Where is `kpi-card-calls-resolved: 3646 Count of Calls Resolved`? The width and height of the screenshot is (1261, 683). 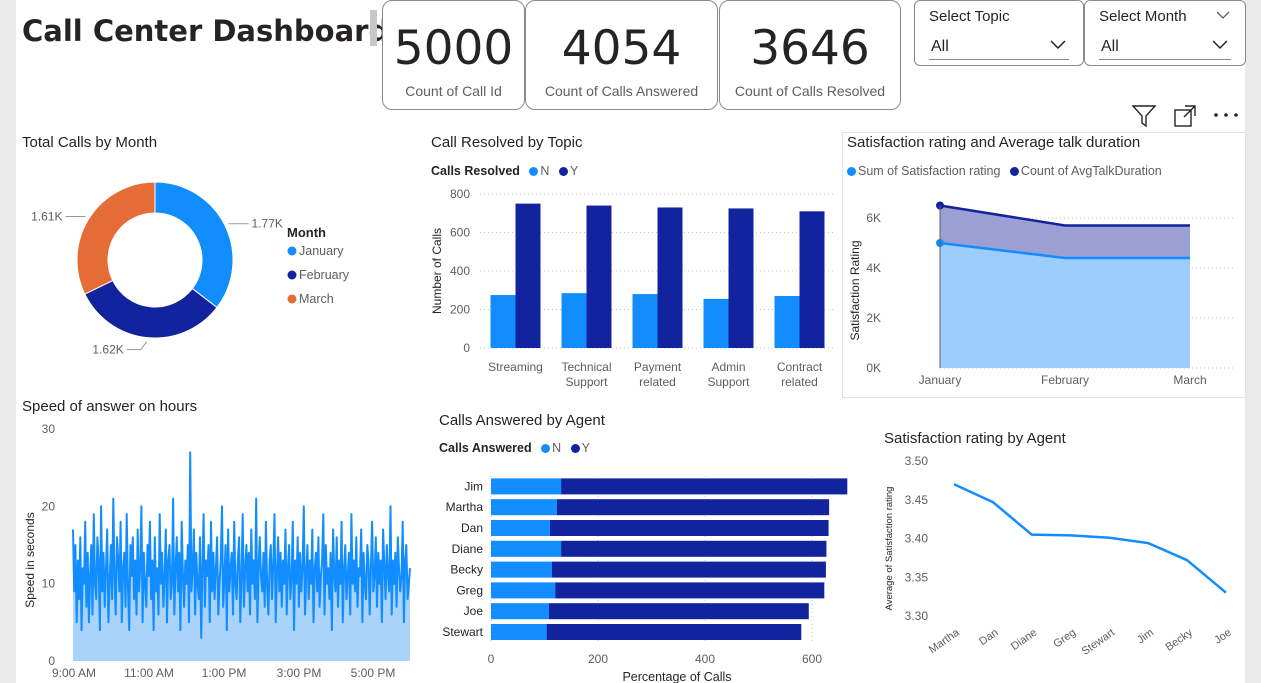
kpi-card-calls-resolved: 3646 Count of Calls Resolved is located at coordinates (810, 55).